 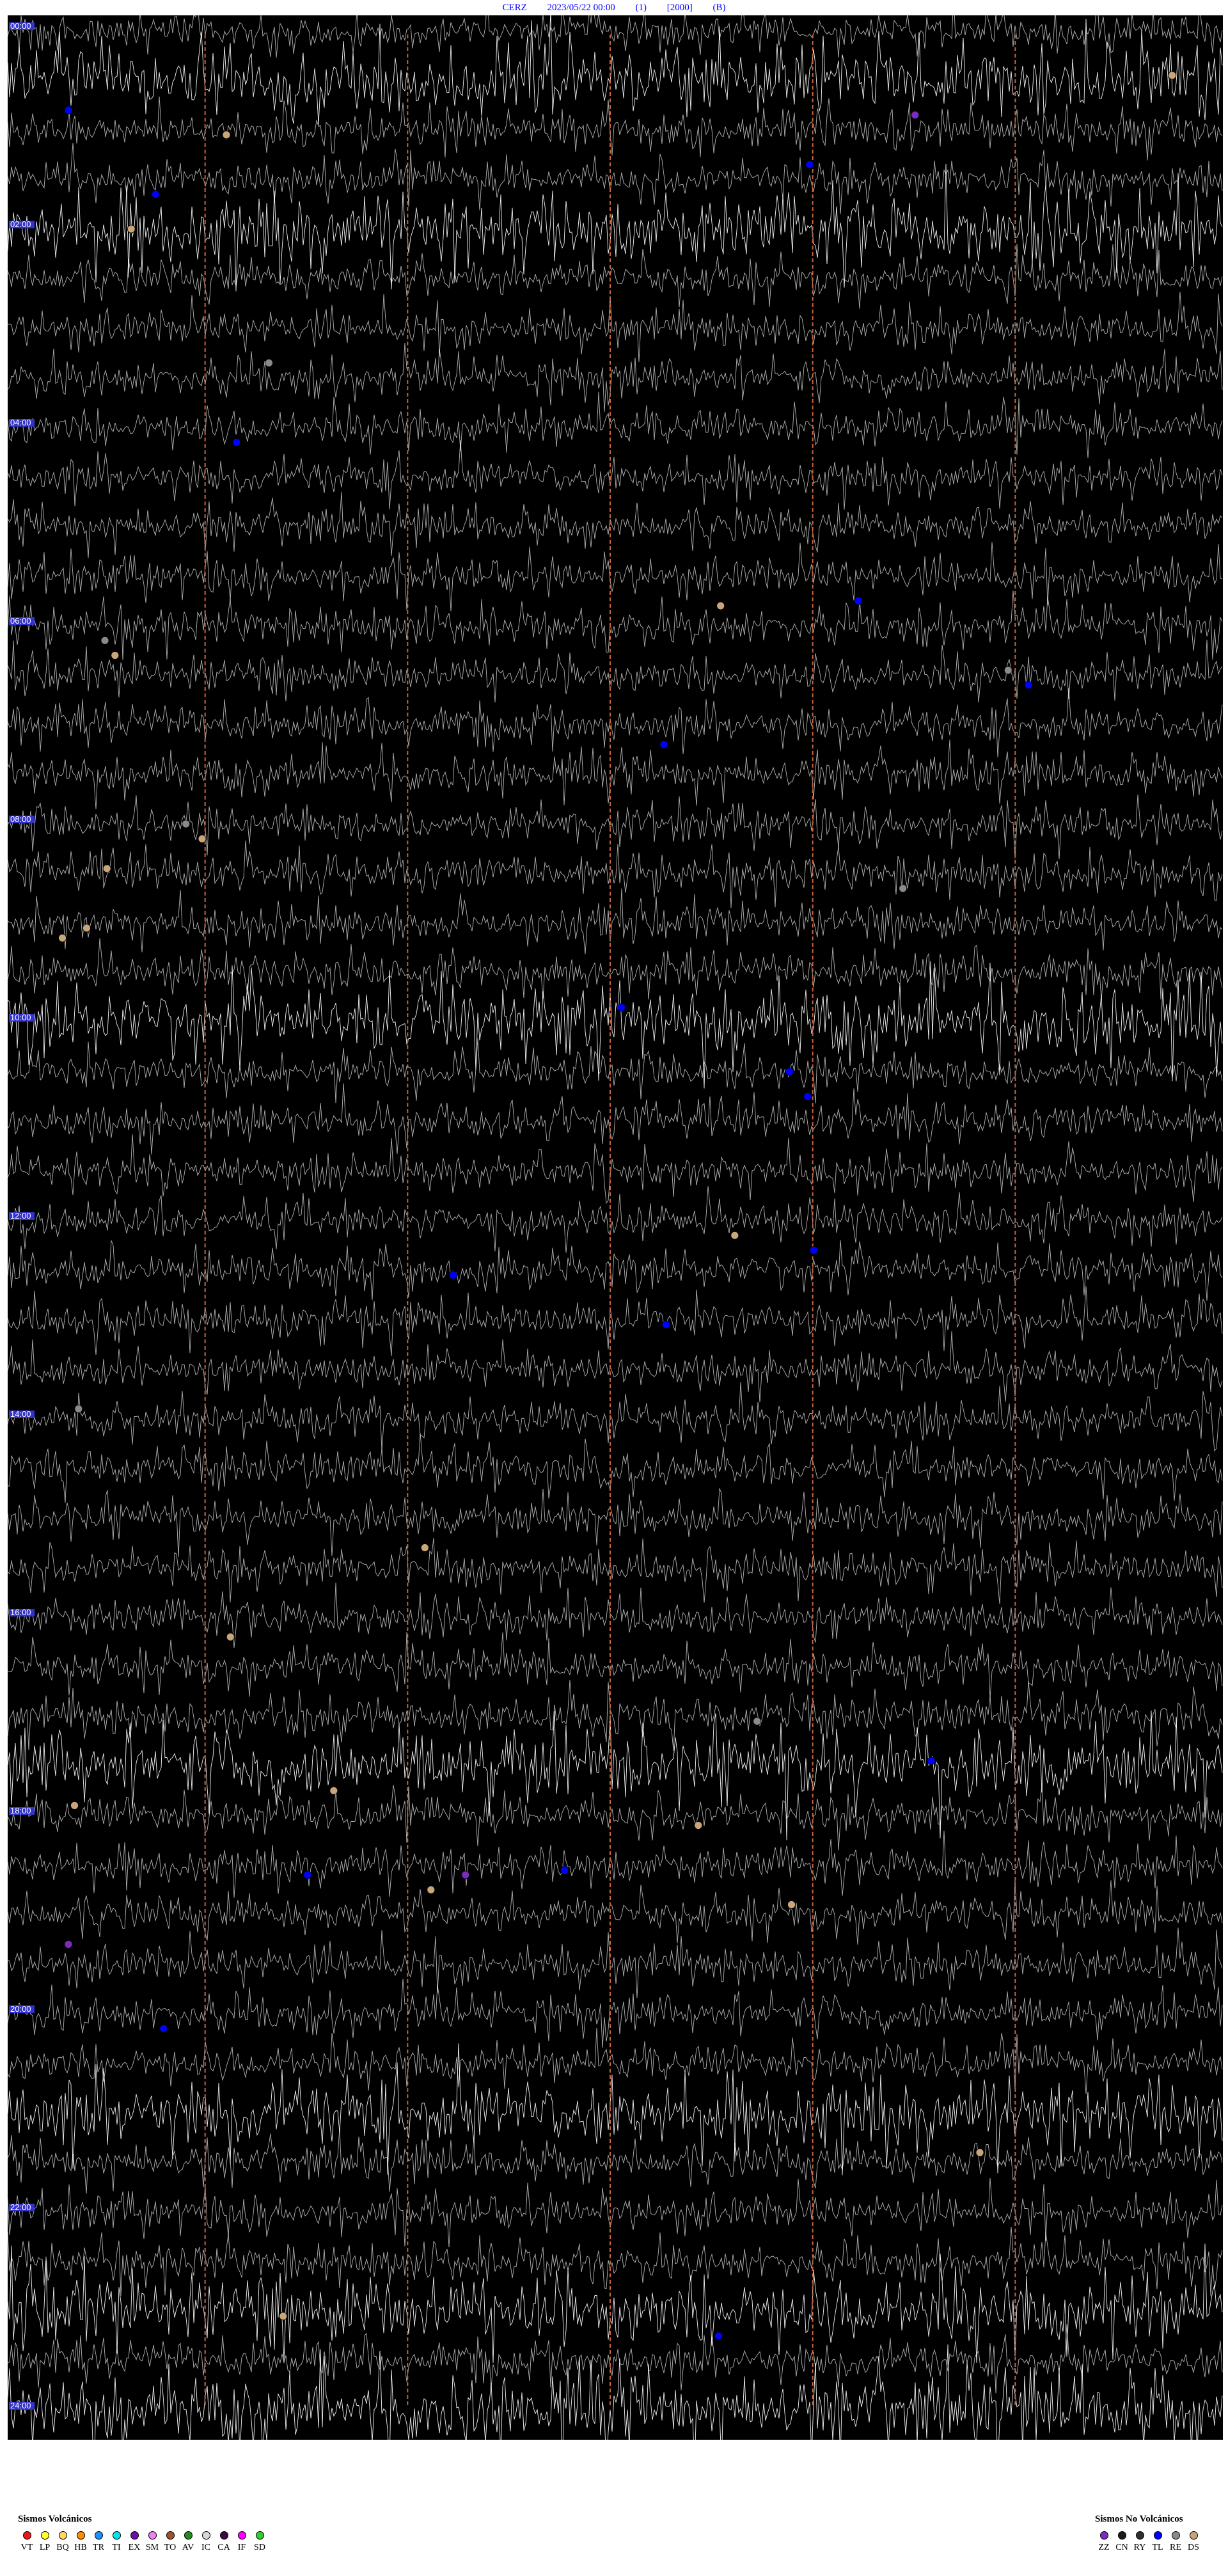 What do you see at coordinates (1157, 2535) in the screenshot?
I see `tl-marker-icon` at bounding box center [1157, 2535].